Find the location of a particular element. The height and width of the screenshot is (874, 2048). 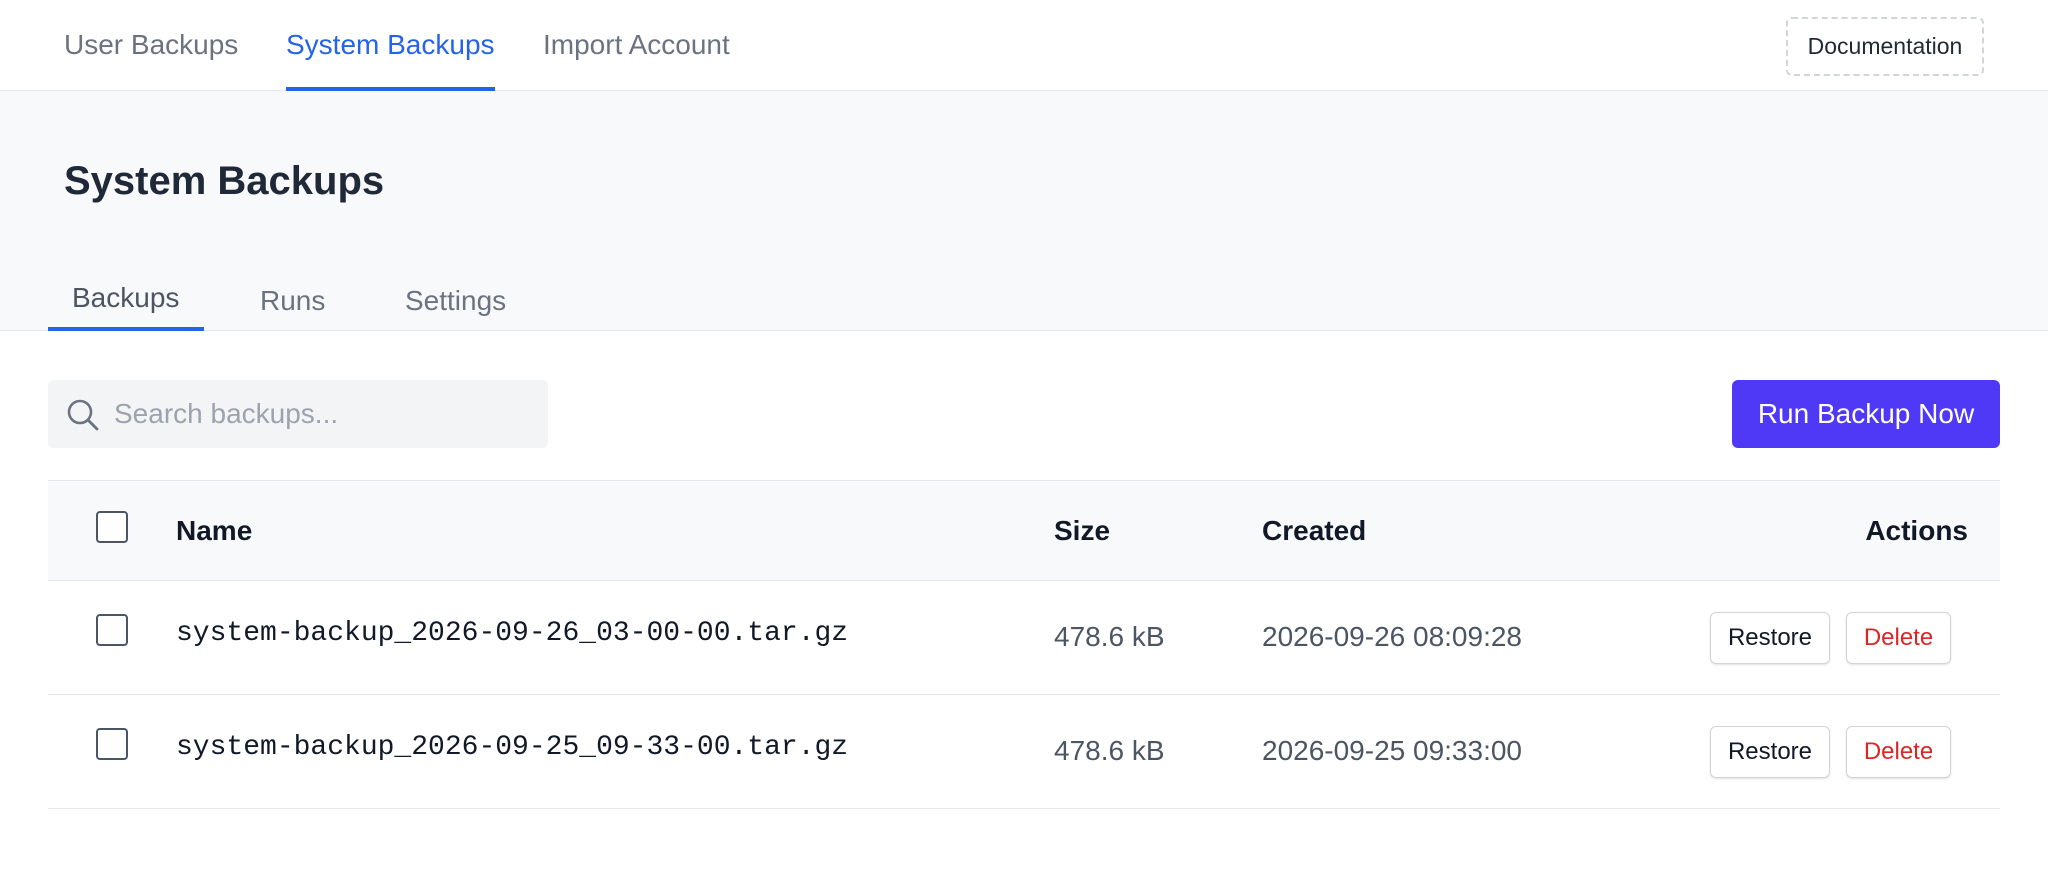

backup-name: system-backup_2026-09-25_09-33-00.tar.gz is located at coordinates (512, 747).